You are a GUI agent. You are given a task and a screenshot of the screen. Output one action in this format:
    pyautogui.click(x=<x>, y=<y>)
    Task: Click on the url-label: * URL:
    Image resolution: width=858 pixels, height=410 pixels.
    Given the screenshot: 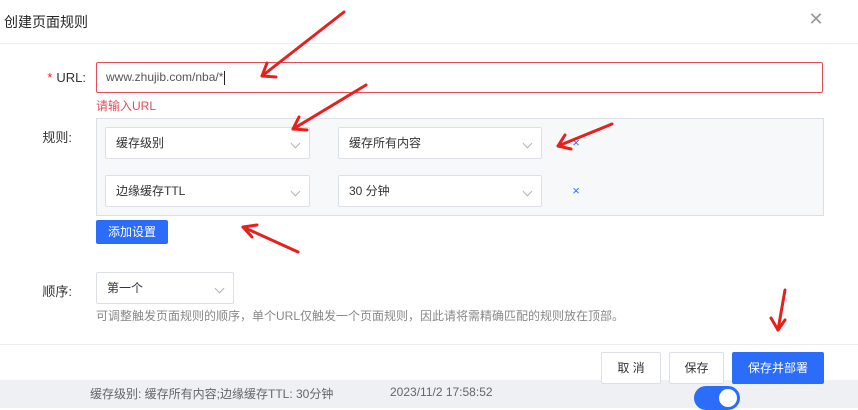 What is the action you would take?
    pyautogui.click(x=58, y=77)
    